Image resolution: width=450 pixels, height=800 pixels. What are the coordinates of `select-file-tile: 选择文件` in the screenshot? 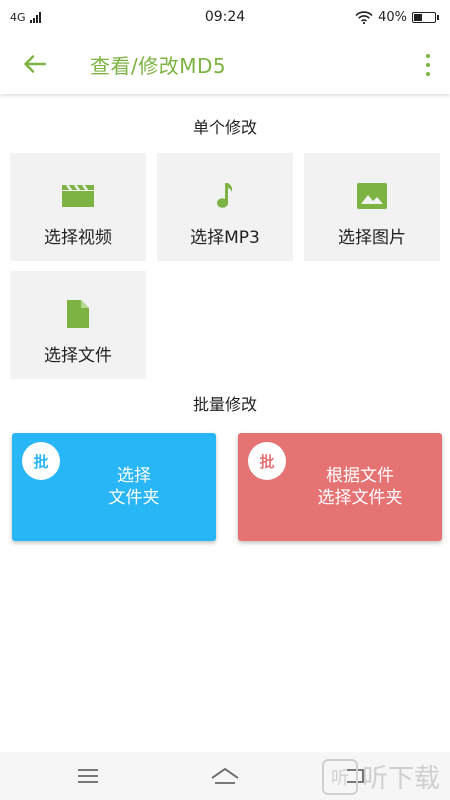 It's located at (78, 325).